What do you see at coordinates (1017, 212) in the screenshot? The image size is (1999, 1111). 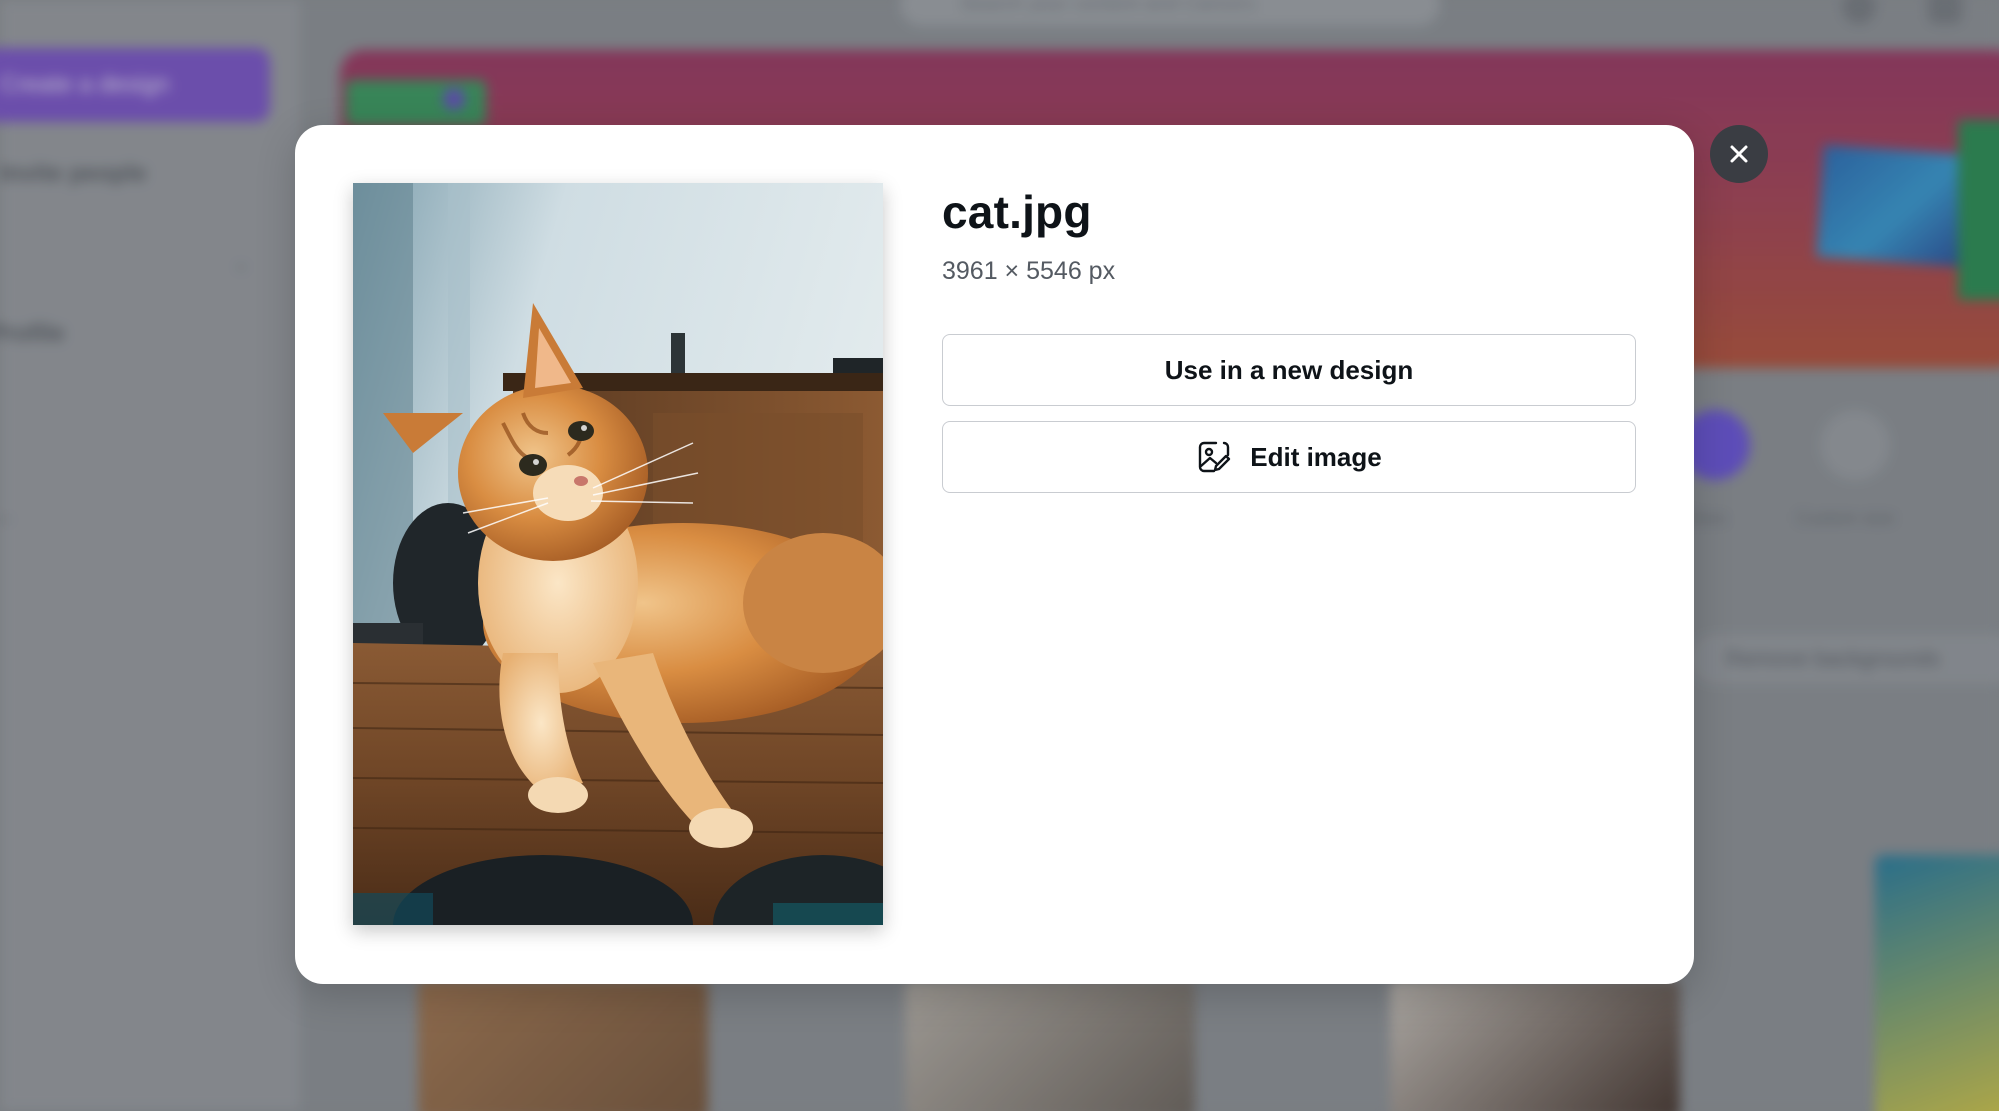 I see `file-name: cat.jpg` at bounding box center [1017, 212].